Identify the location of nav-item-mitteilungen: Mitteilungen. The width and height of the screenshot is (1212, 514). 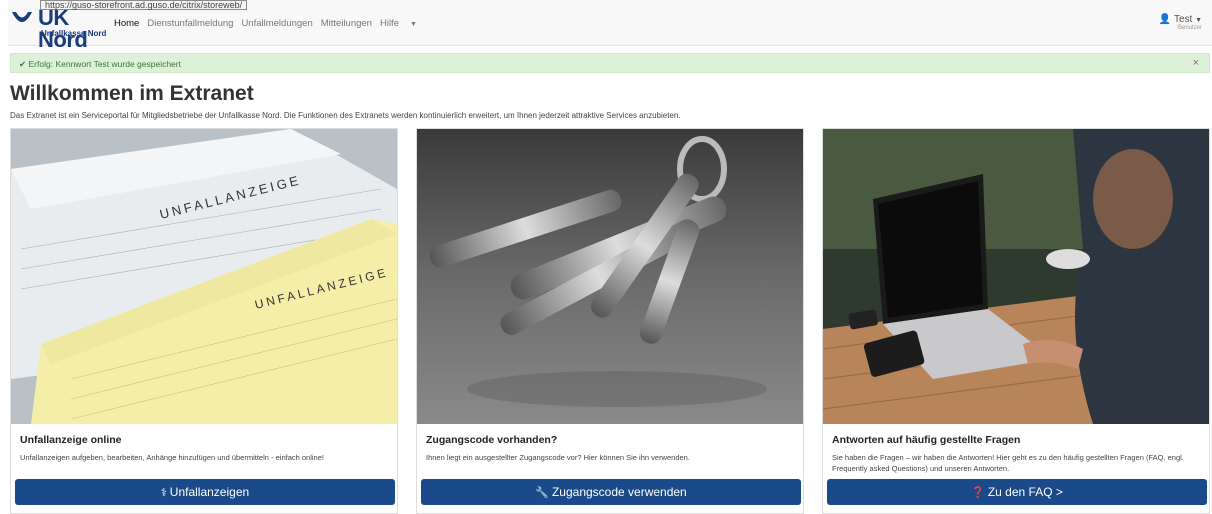
(346, 23).